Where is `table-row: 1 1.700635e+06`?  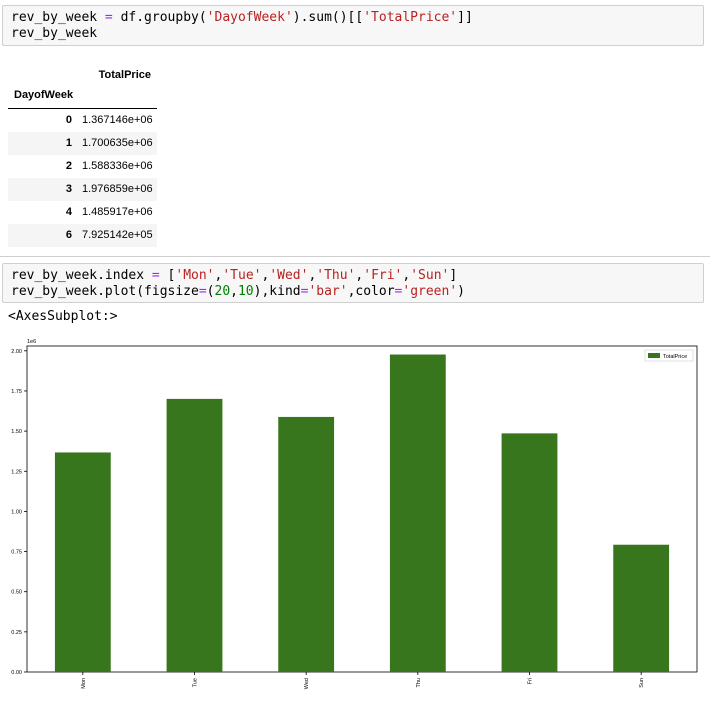 table-row: 1 1.700635e+06 is located at coordinates (82, 143).